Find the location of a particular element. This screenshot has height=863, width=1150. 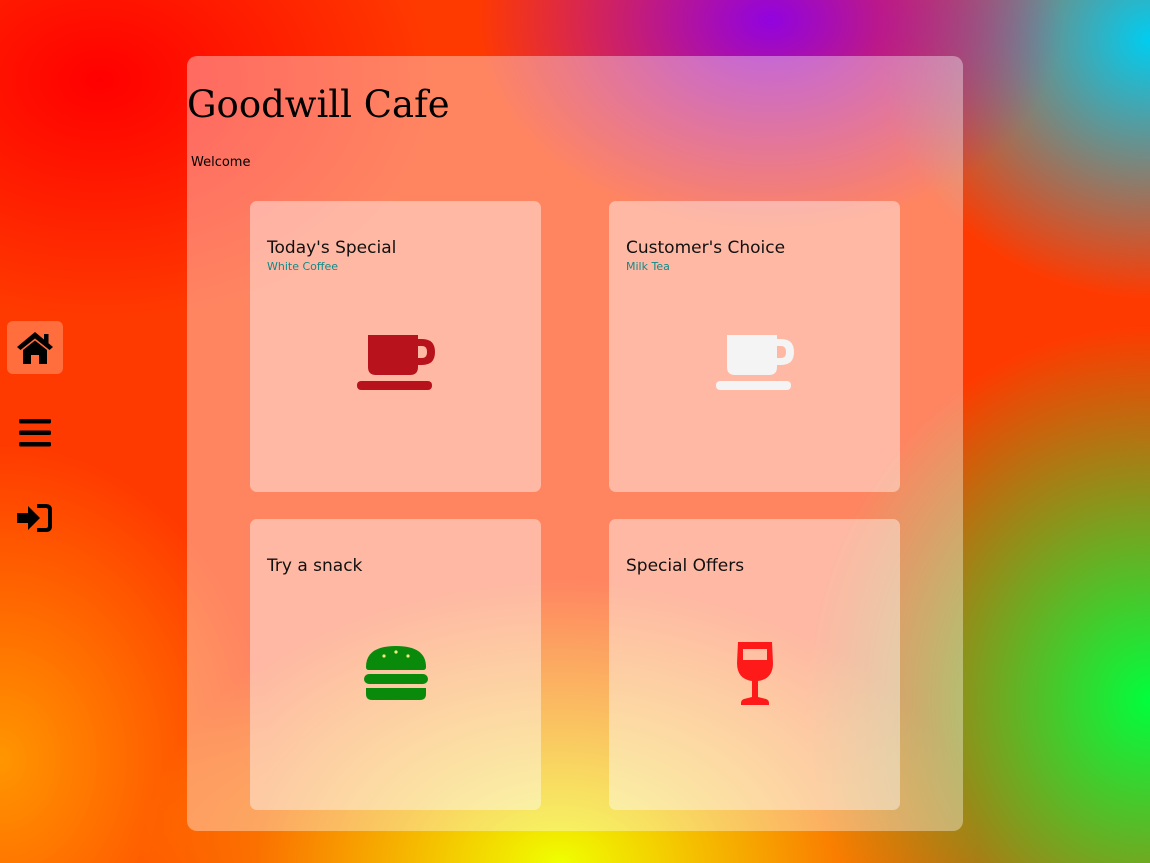

nav-menu-button is located at coordinates (35, 432).